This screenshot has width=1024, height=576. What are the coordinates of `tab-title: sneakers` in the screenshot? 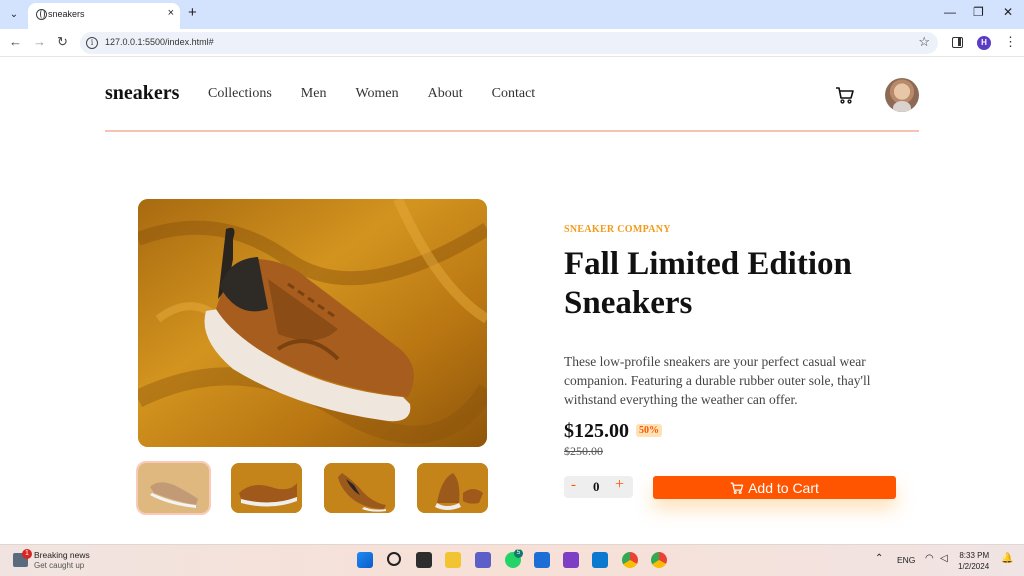 It's located at (66, 14).